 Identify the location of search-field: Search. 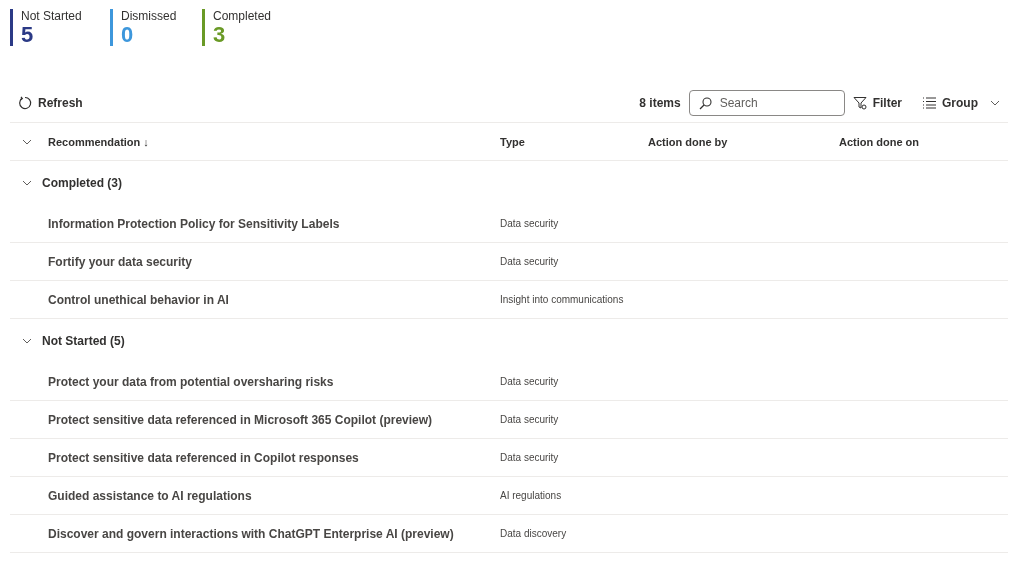
(766, 103).